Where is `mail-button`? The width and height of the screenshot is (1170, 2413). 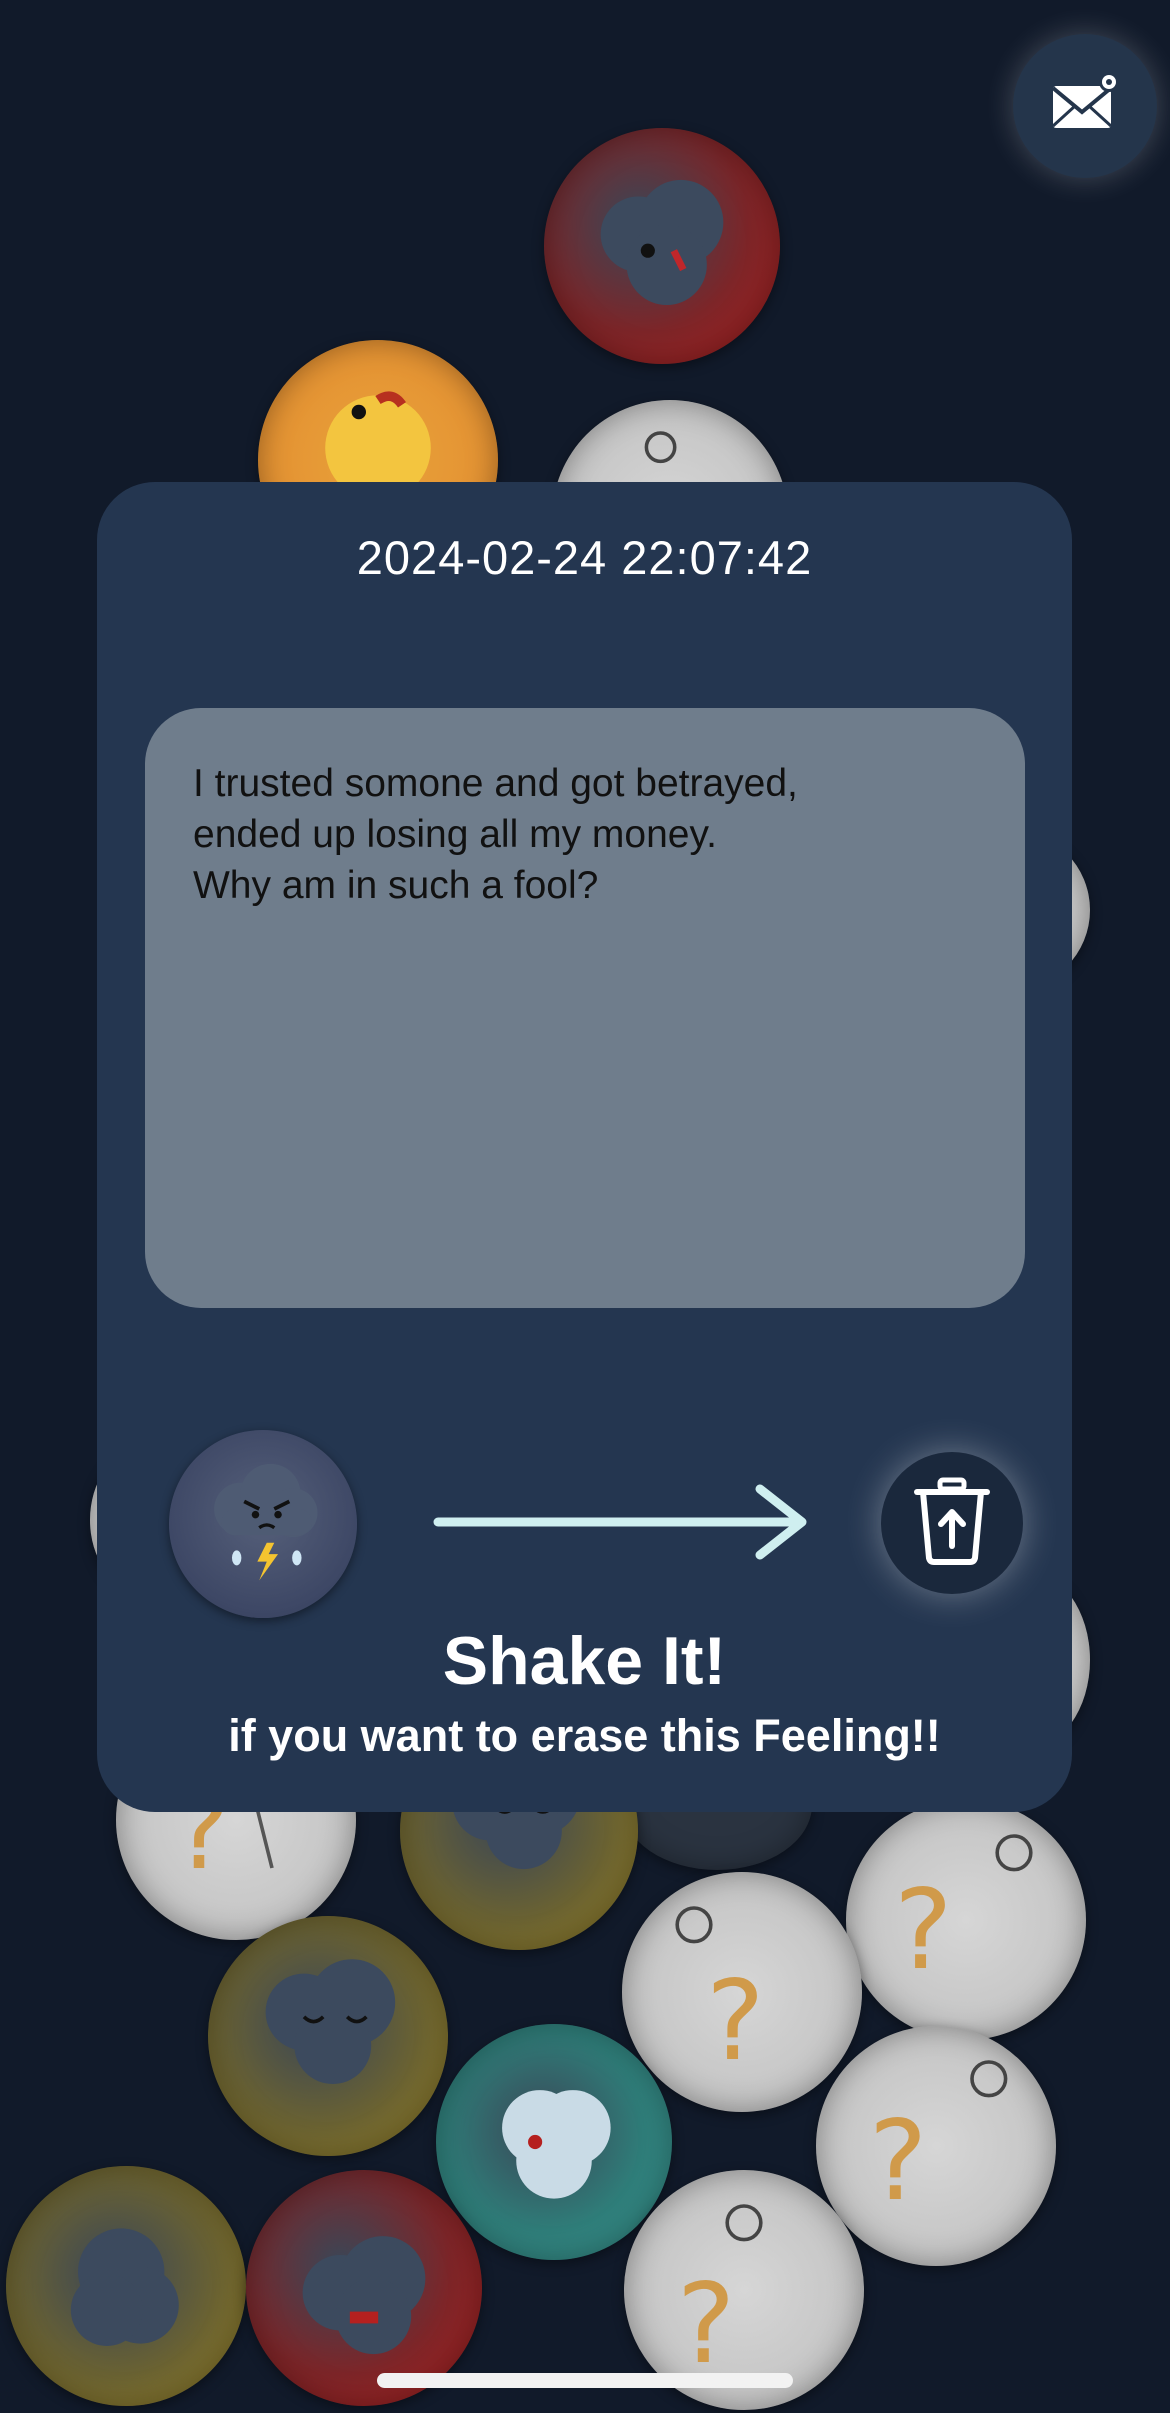
mail-button is located at coordinates (1085, 106).